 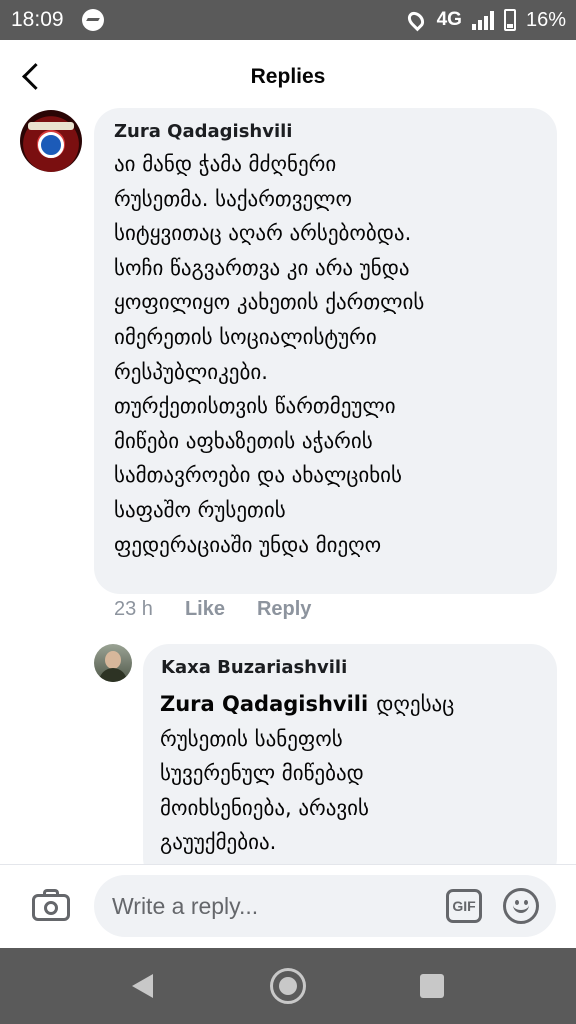 I want to click on reply-button: Reply, so click(x=284, y=609).